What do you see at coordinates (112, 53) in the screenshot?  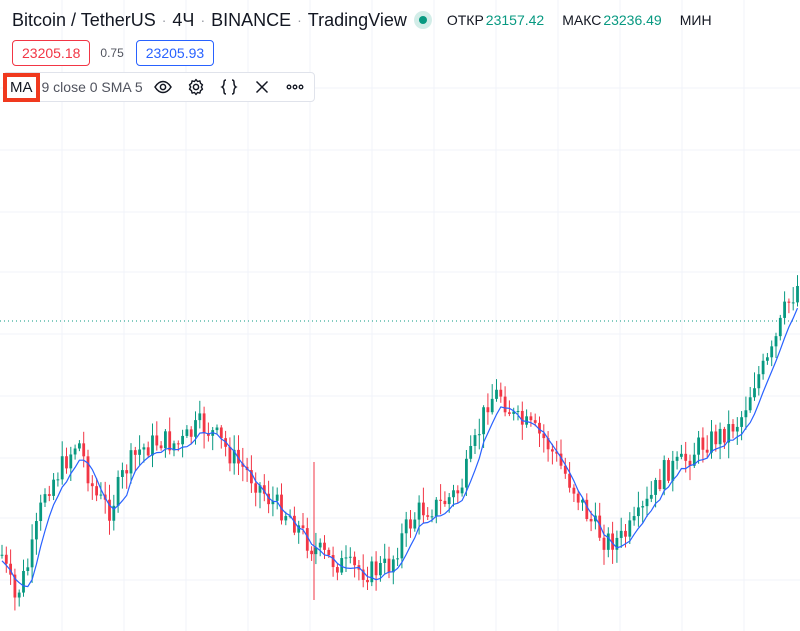 I see `spread-value: 0.75` at bounding box center [112, 53].